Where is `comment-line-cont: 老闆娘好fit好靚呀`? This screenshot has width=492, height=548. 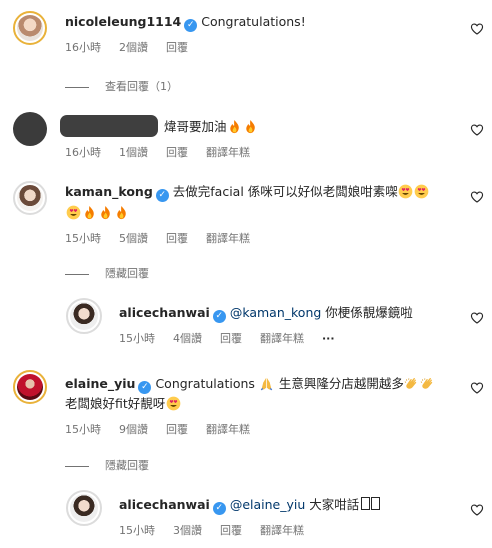 comment-line-cont: 老闆娘好fit好靚呀 is located at coordinates (123, 404).